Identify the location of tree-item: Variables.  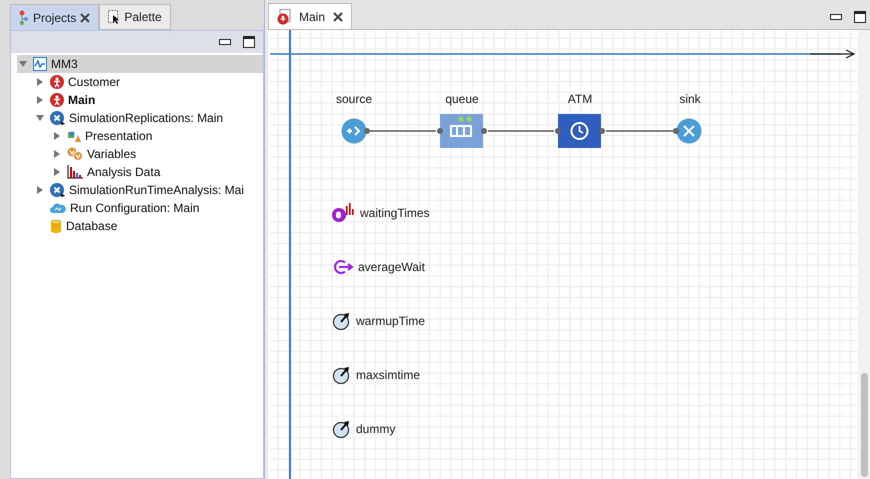
(157, 154).